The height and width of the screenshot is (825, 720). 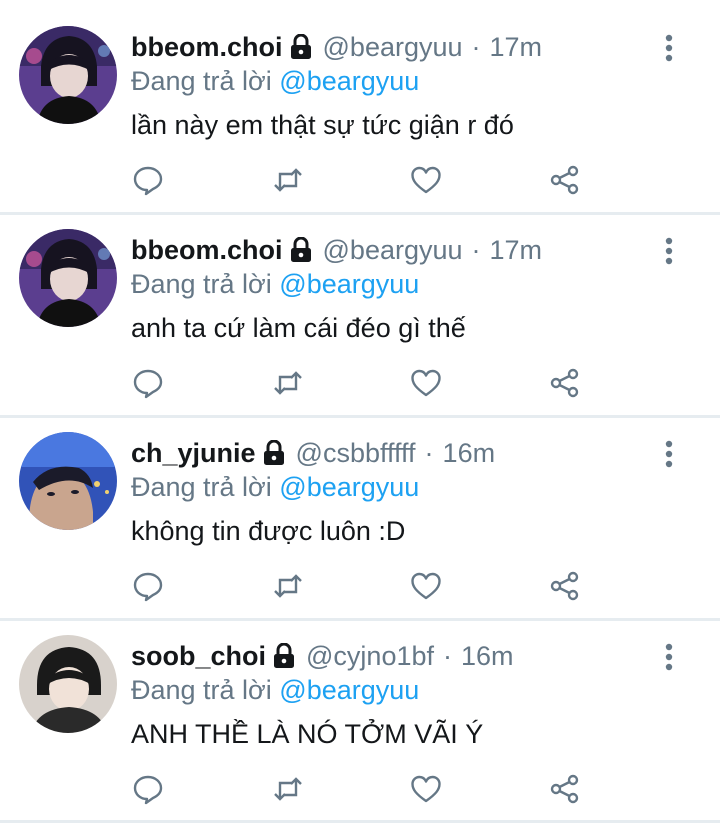 What do you see at coordinates (360, 821) in the screenshot?
I see `divider` at bounding box center [360, 821].